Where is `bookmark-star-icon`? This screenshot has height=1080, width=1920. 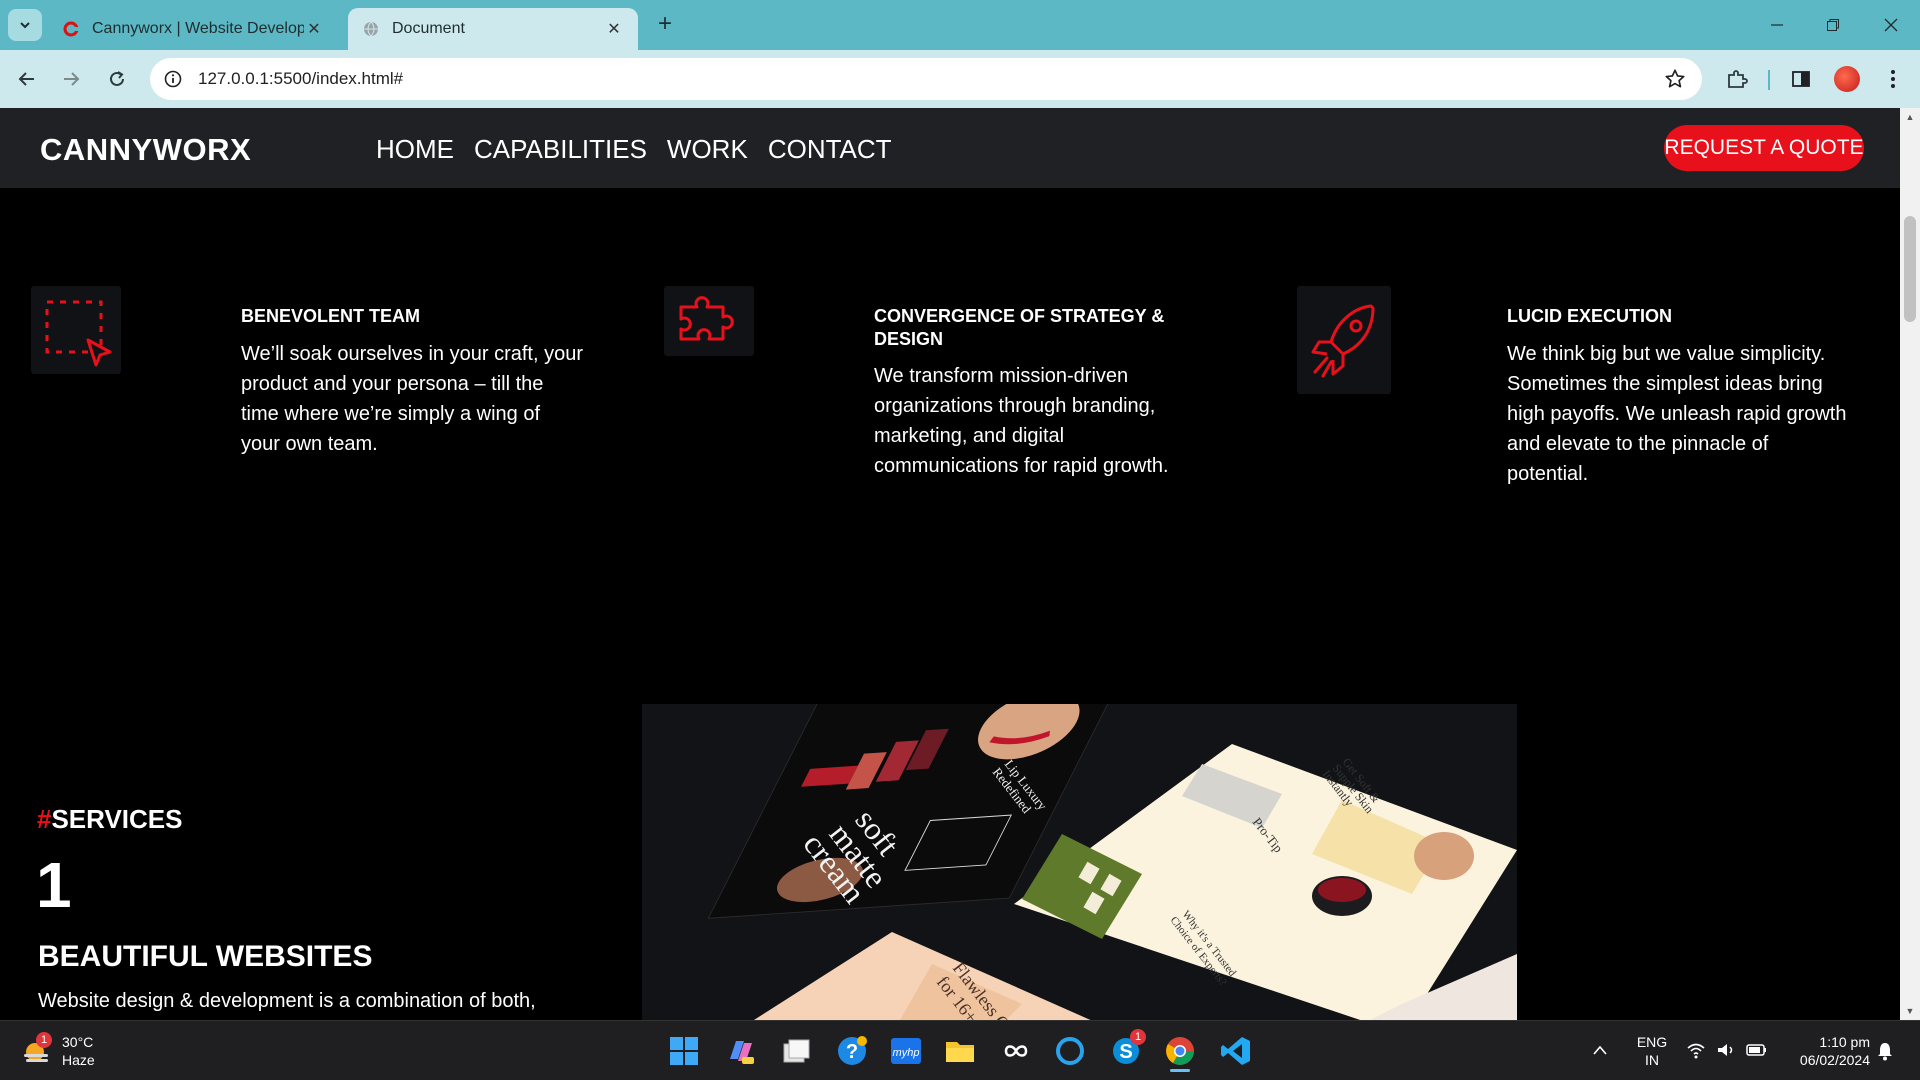
bookmark-star-icon is located at coordinates (1675, 81).